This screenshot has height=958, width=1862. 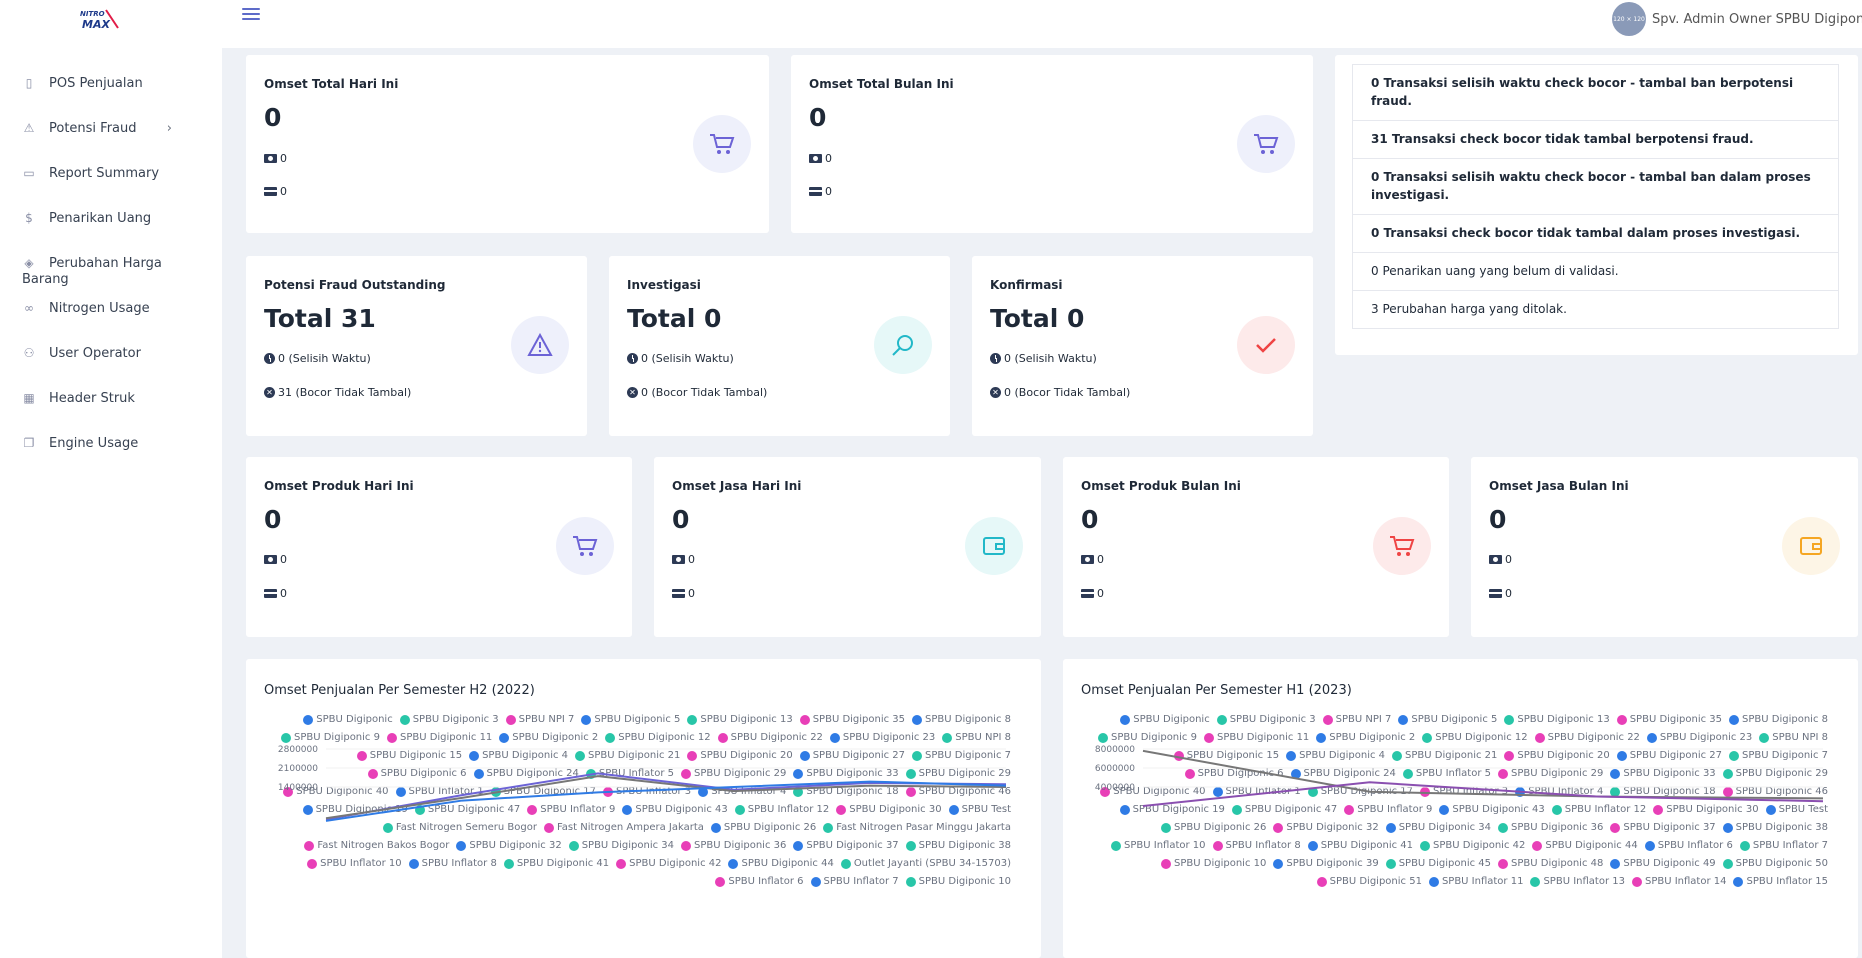 What do you see at coordinates (298, 769) in the screenshot?
I see `y-tick-label: 2100000` at bounding box center [298, 769].